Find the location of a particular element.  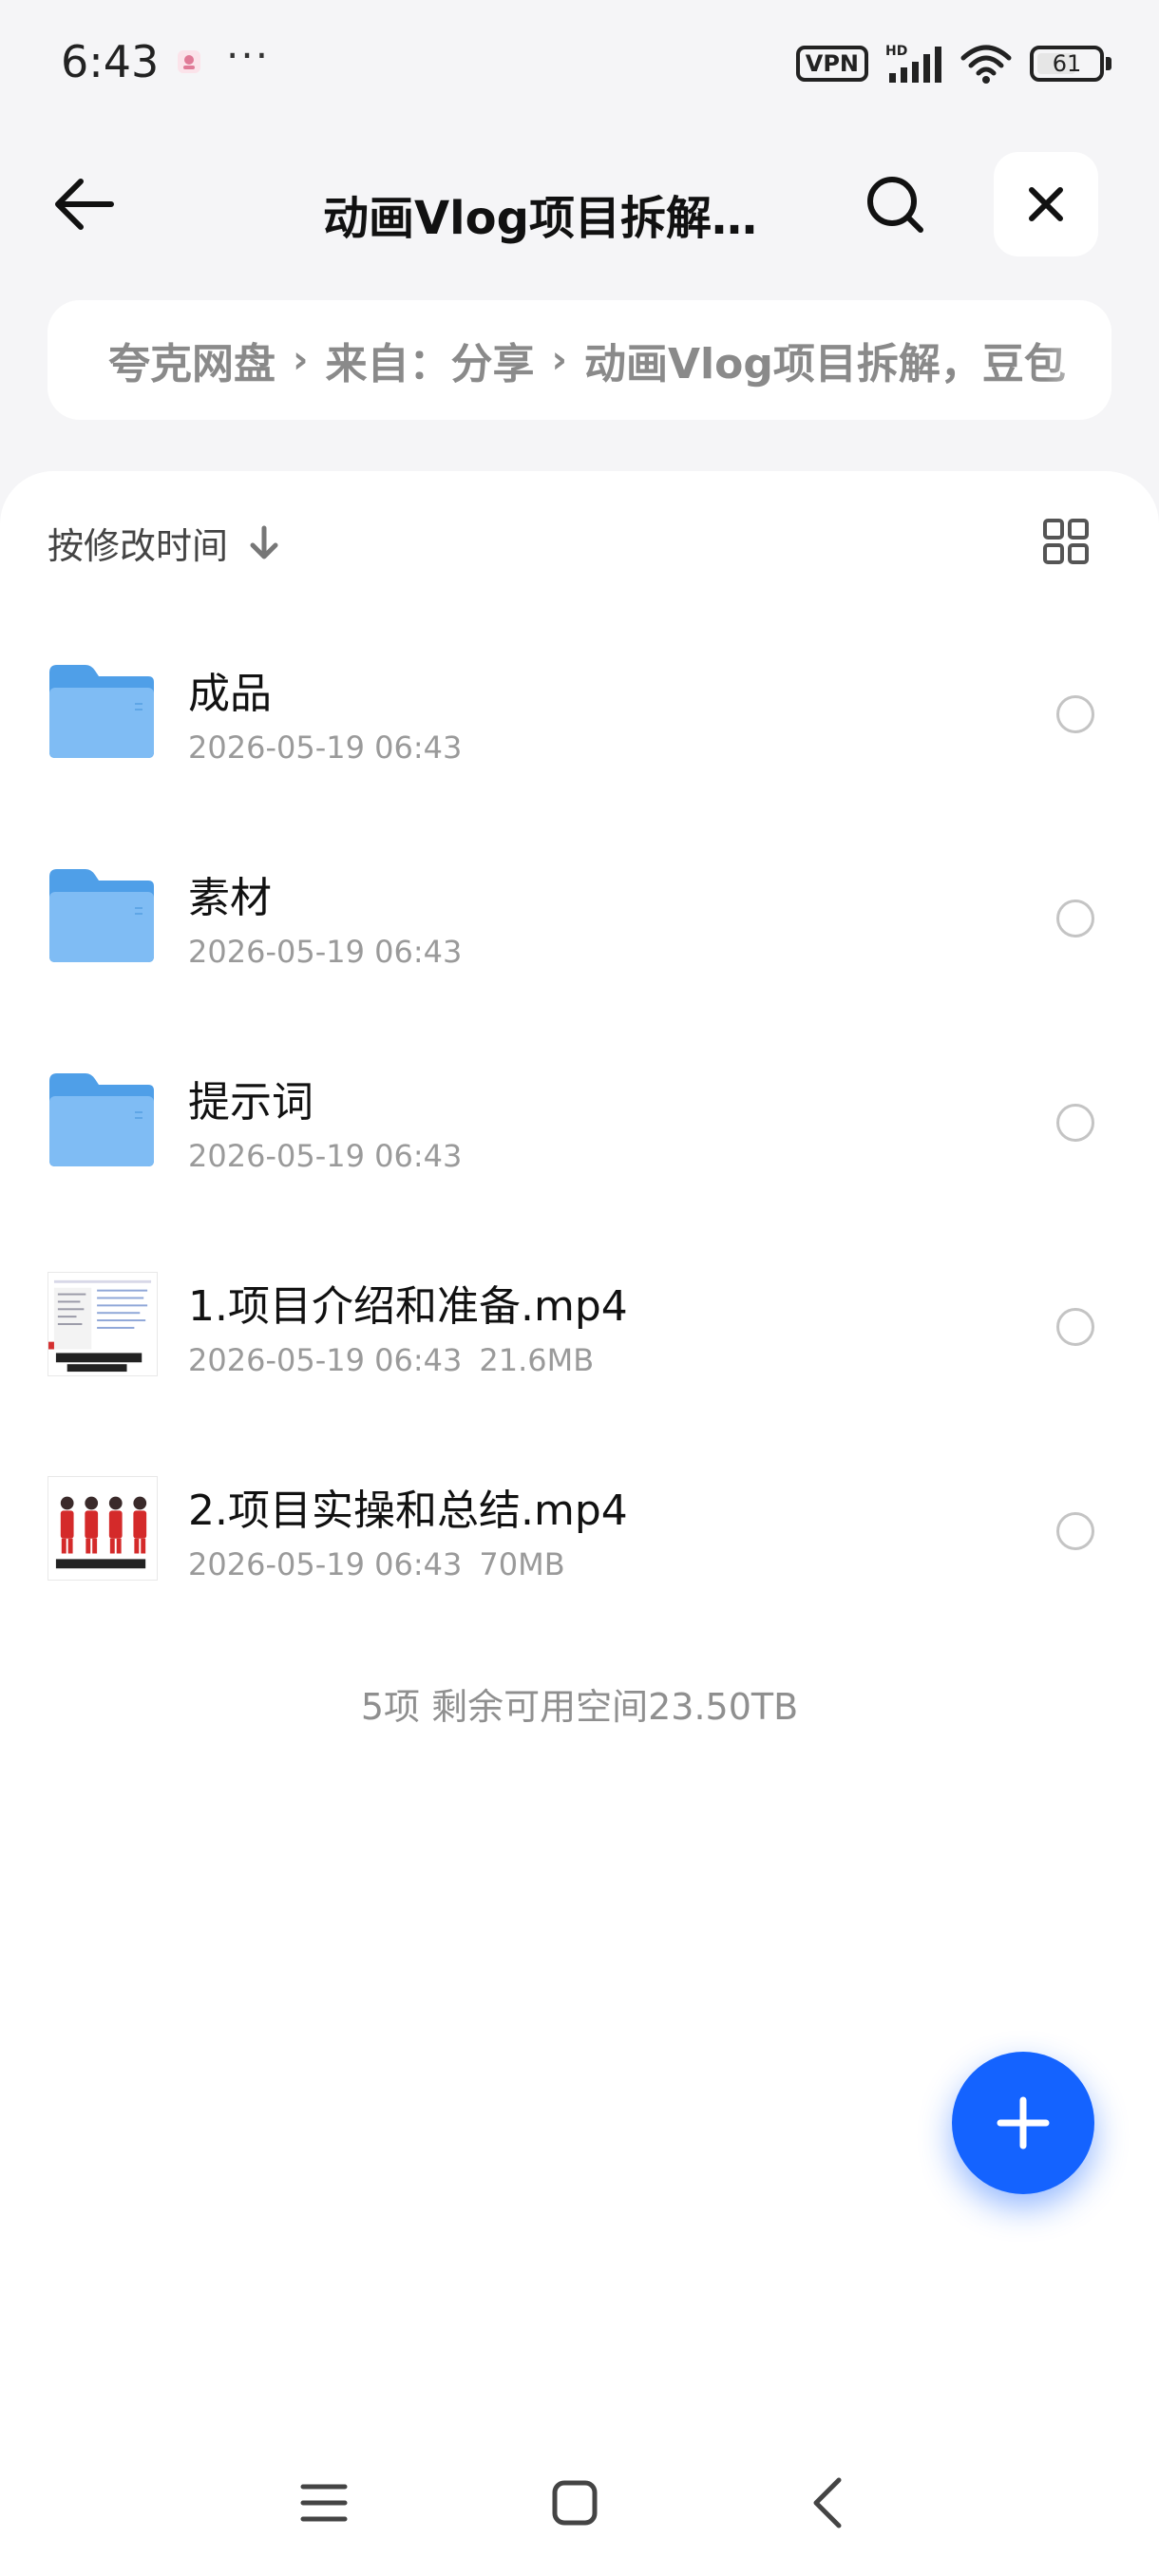

battery-indicator: 61 is located at coordinates (1071, 64).